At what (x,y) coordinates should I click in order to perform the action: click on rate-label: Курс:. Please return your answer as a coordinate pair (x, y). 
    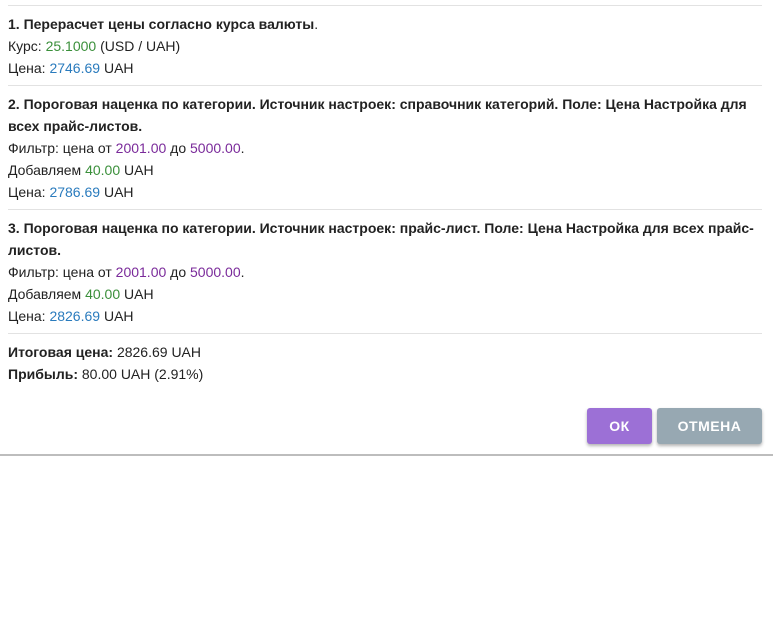
    Looking at the image, I should click on (27, 46).